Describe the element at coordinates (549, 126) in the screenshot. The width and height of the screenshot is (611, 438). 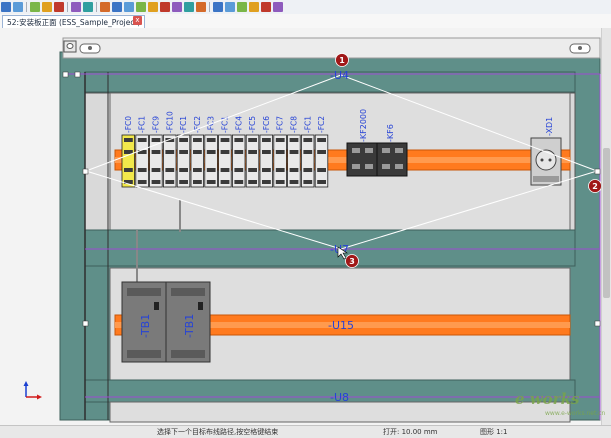
I see `label-xd1: -XD1` at that location.